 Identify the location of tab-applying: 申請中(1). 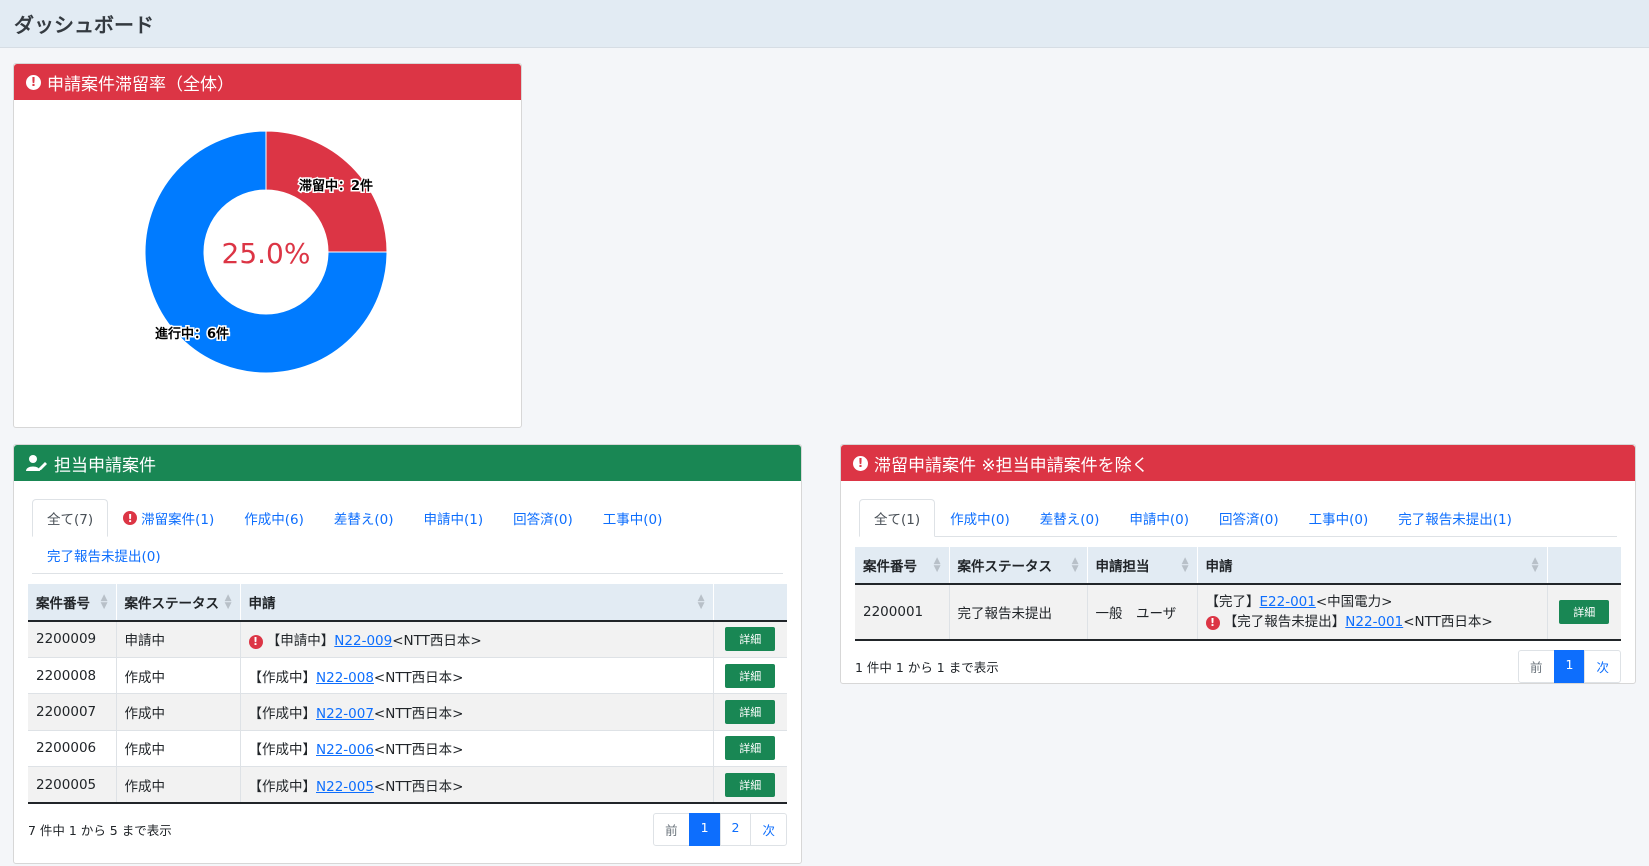
(454, 518).